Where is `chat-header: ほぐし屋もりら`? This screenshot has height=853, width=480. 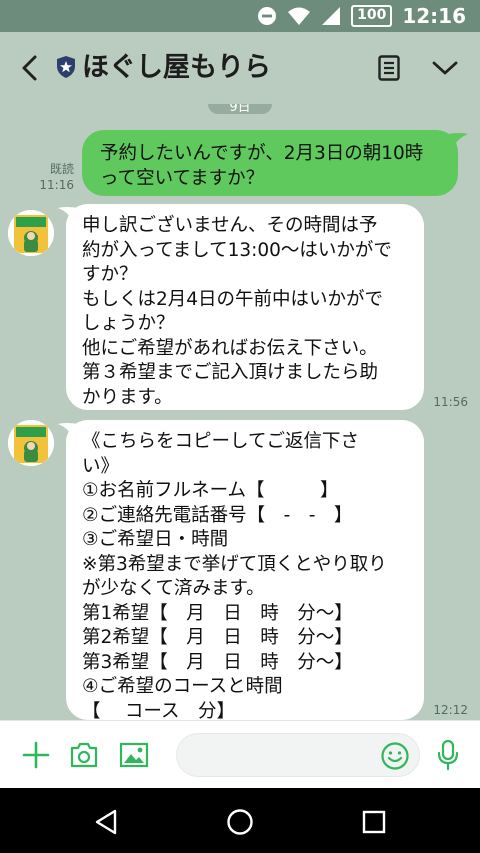 chat-header: ほぐし屋もりら is located at coordinates (240, 68).